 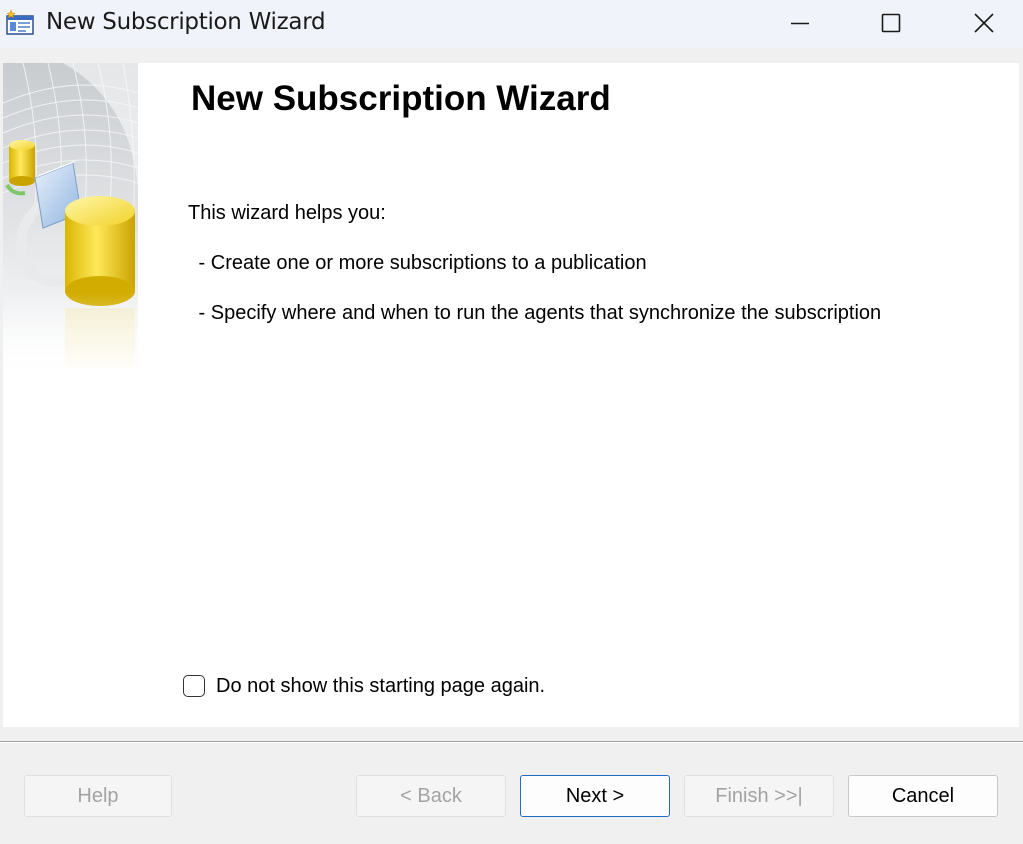 What do you see at coordinates (194, 686) in the screenshot?
I see `dont-show-again-checkbox` at bounding box center [194, 686].